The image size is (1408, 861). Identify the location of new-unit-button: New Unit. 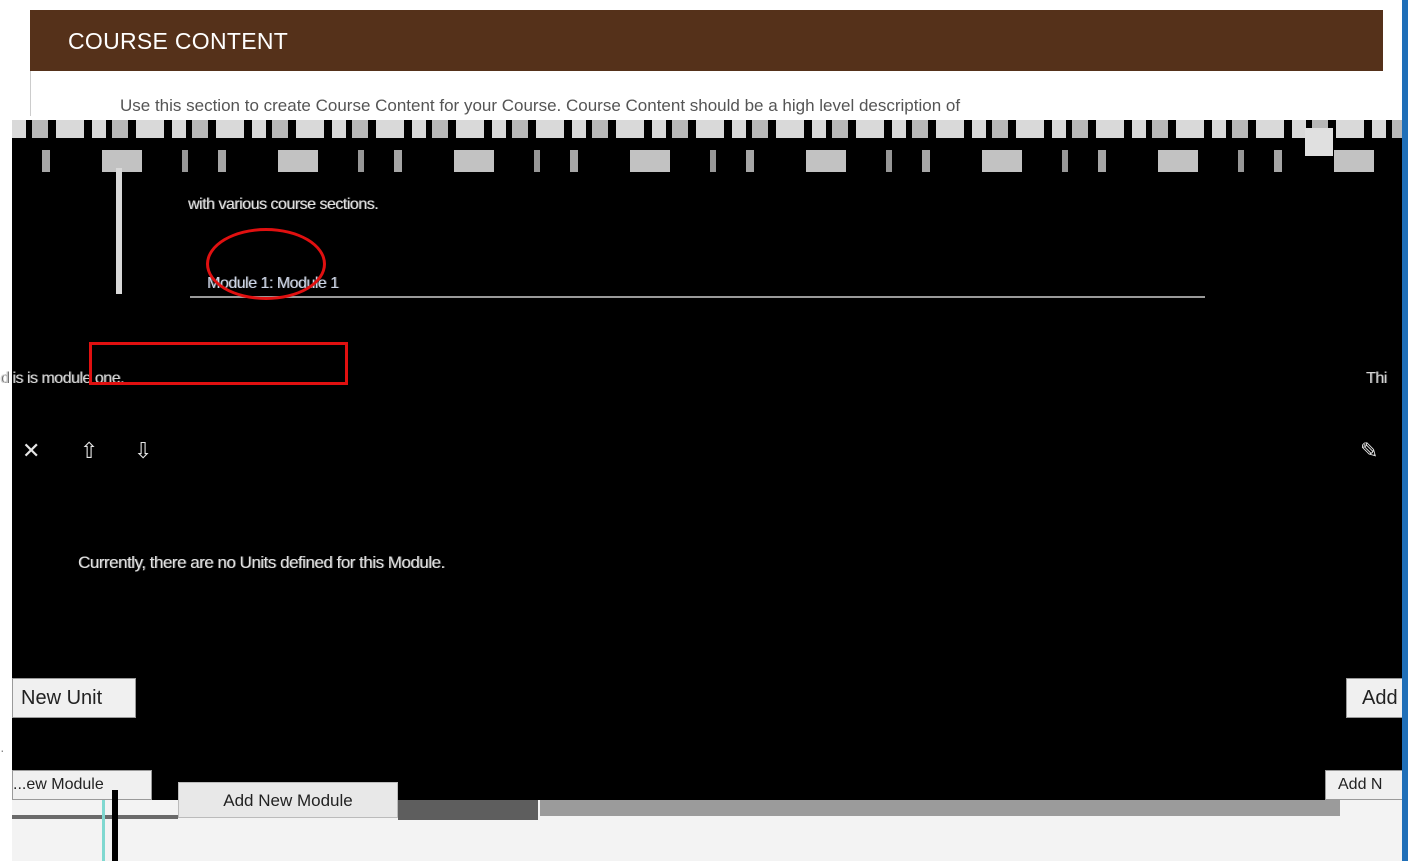
(74, 698).